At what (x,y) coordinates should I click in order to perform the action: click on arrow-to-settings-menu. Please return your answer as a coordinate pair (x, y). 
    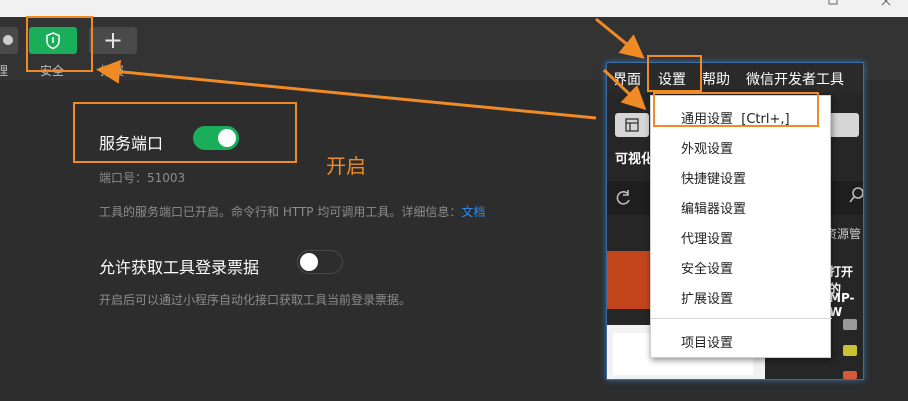
    Looking at the image, I should click on (620, 38).